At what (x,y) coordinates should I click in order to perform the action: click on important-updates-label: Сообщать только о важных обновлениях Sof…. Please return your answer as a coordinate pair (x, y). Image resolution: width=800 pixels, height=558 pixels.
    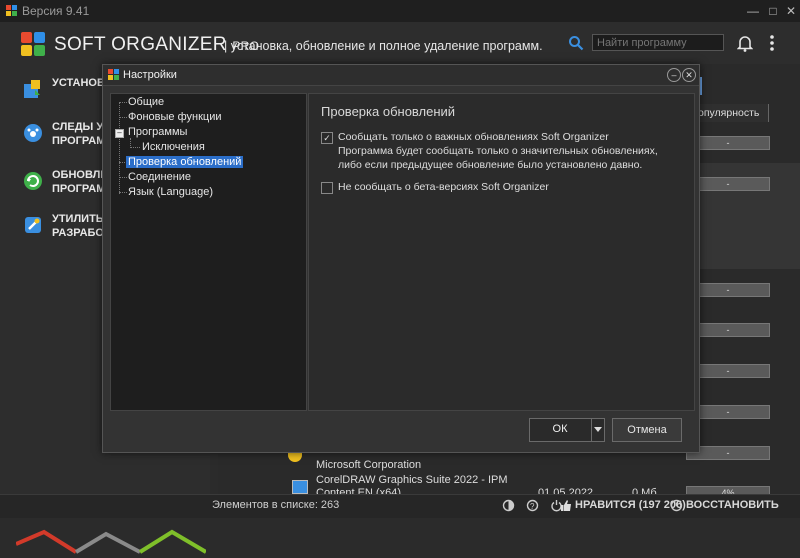
    Looking at the image, I should click on (498, 151).